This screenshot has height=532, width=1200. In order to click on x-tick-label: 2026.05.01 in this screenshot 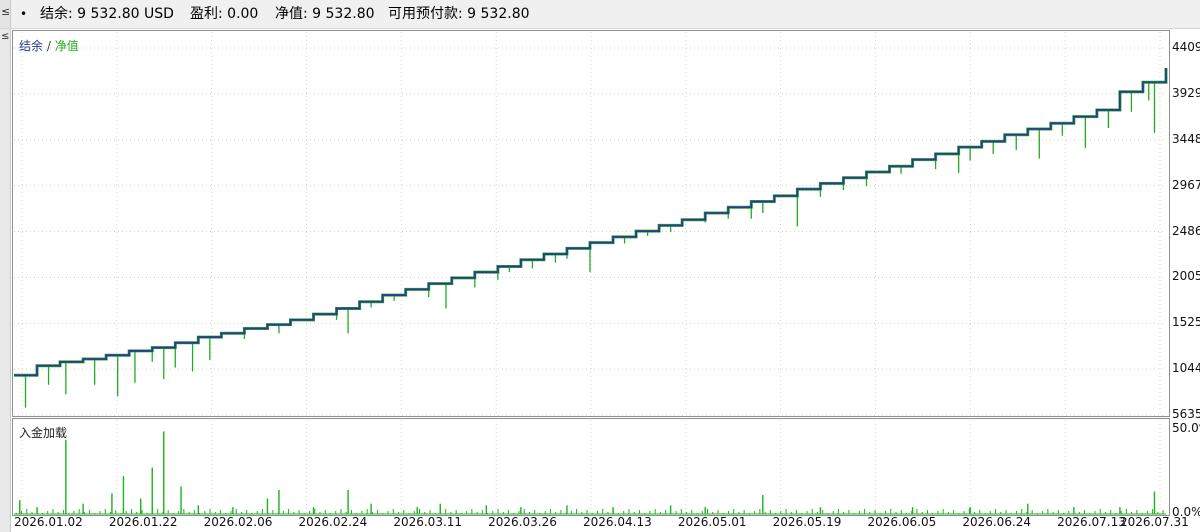, I will do `click(712, 522)`.